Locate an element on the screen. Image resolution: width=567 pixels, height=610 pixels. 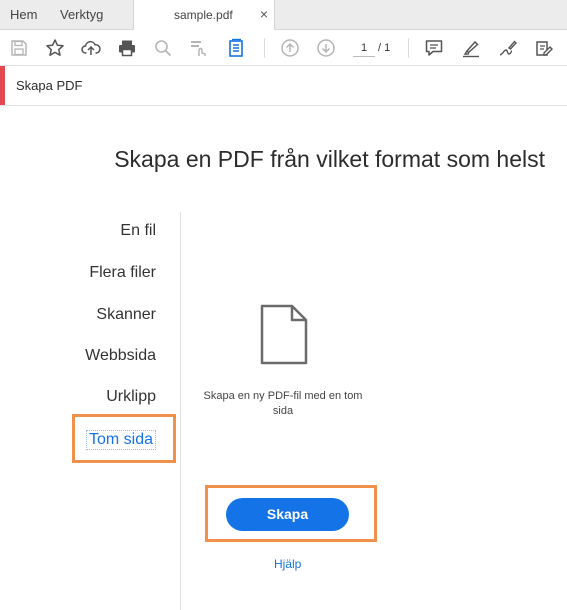
tab-bar: Hem Verktyg sample.pdf × is located at coordinates (283, 15).